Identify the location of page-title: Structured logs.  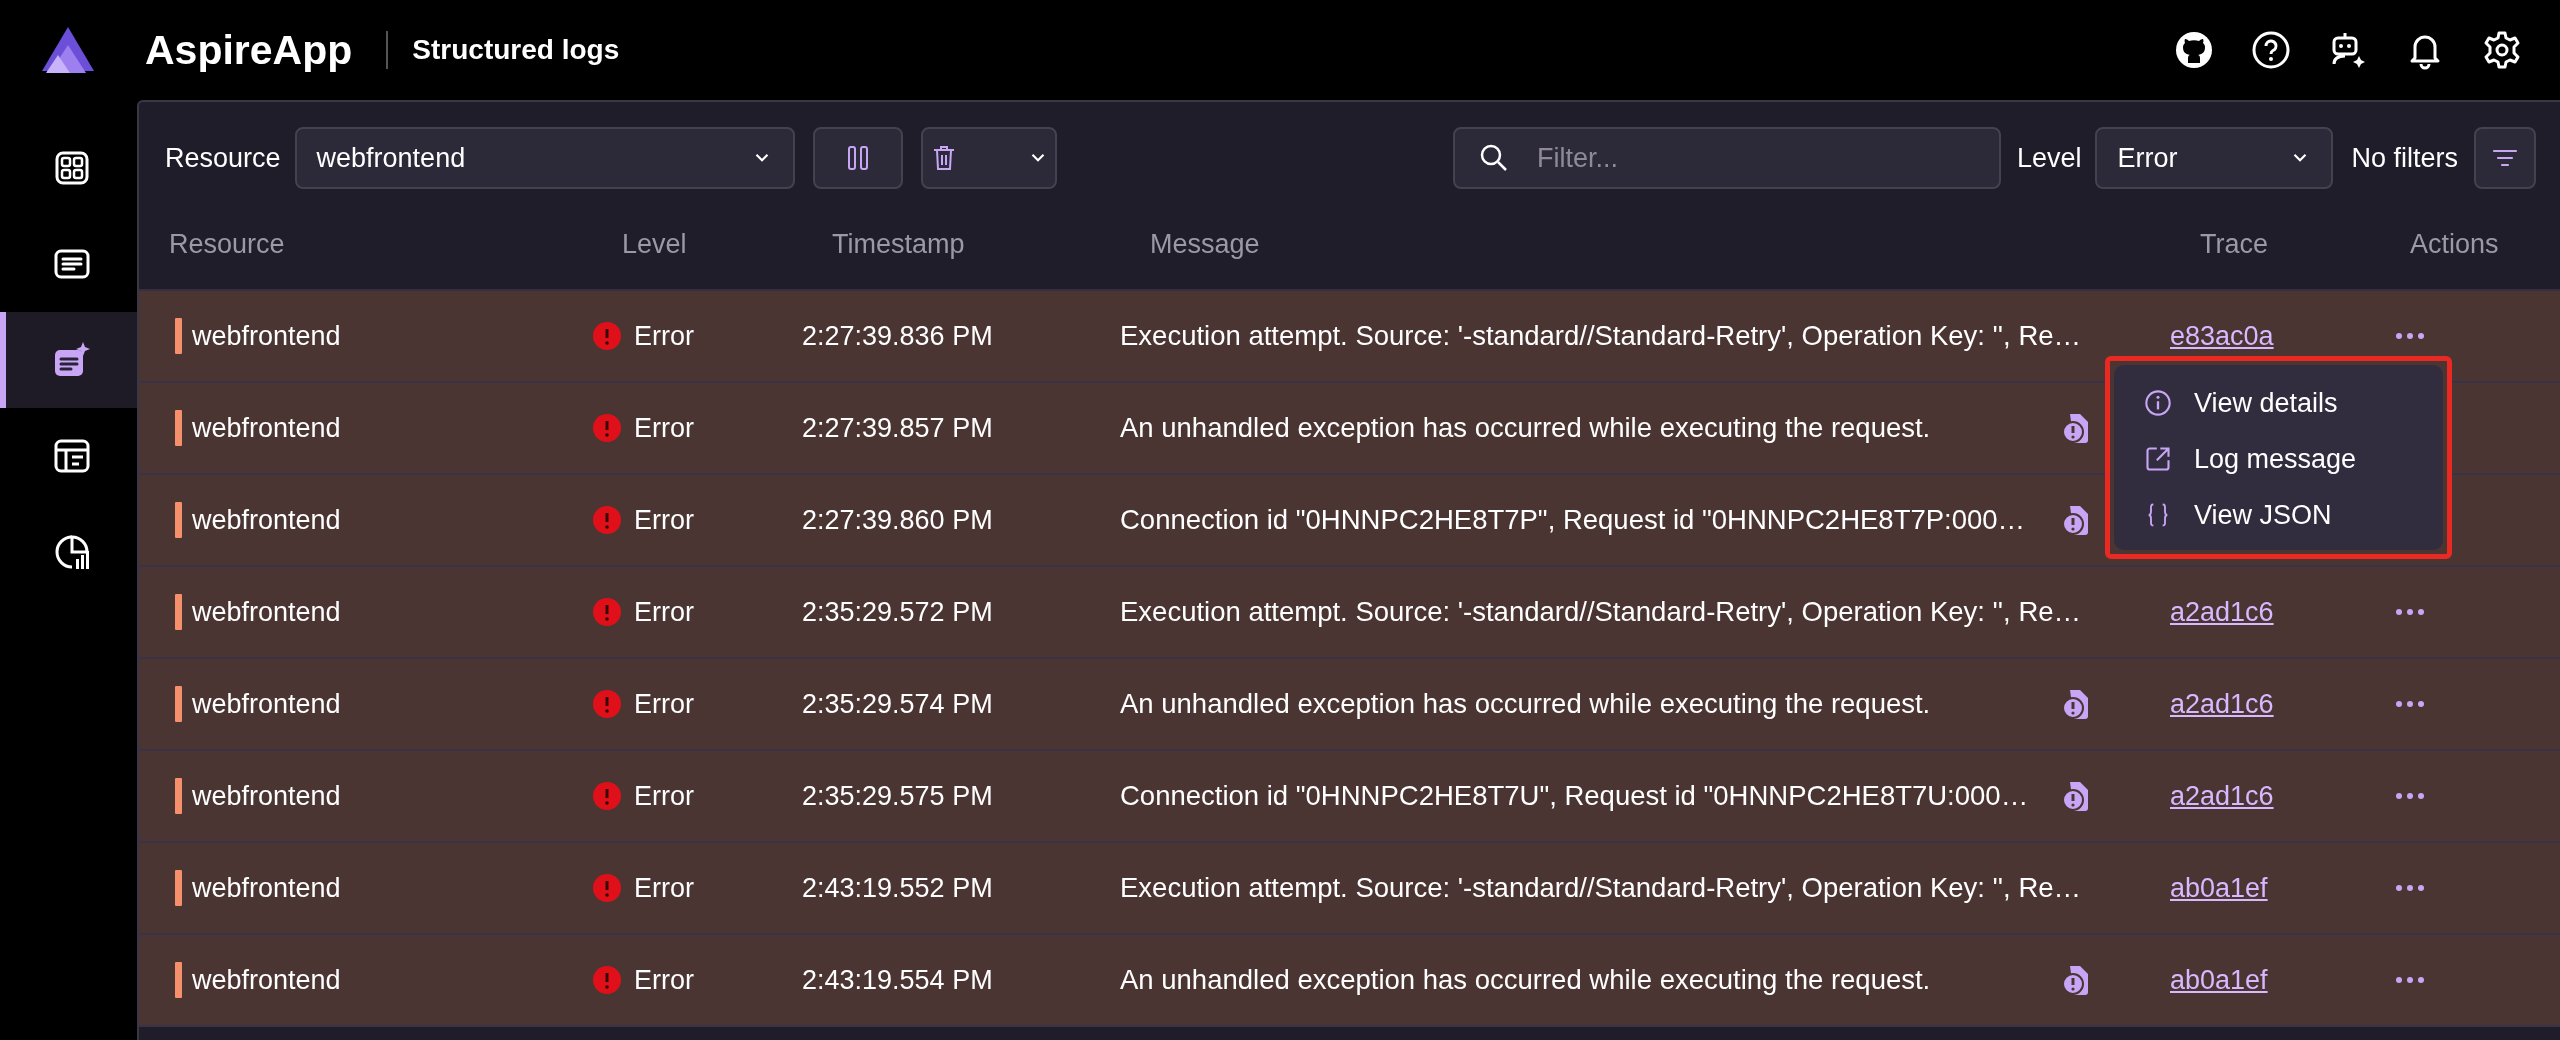
(516, 50).